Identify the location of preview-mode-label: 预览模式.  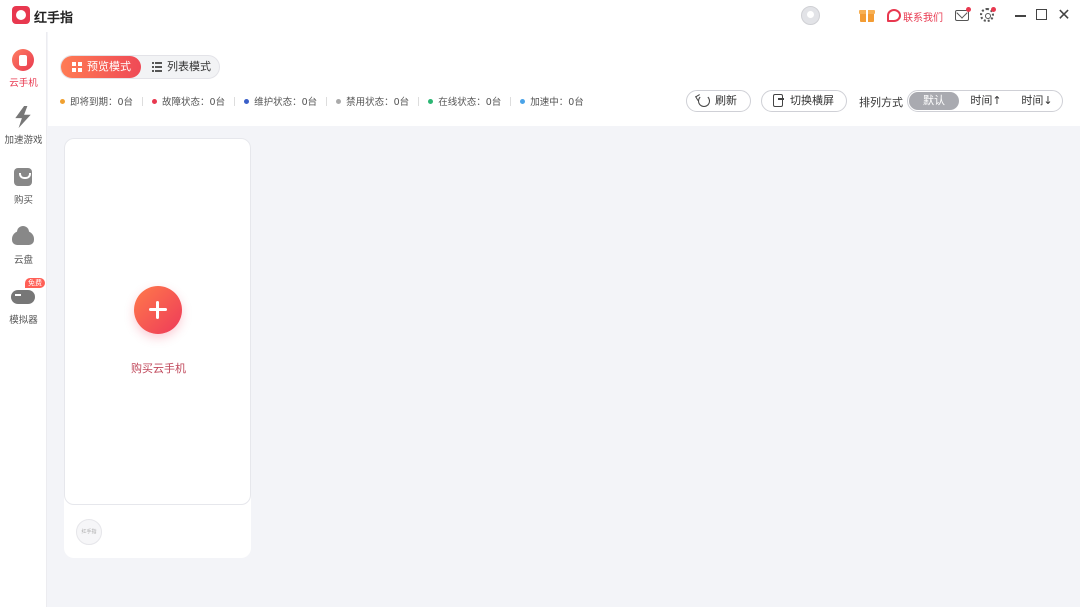
(109, 66).